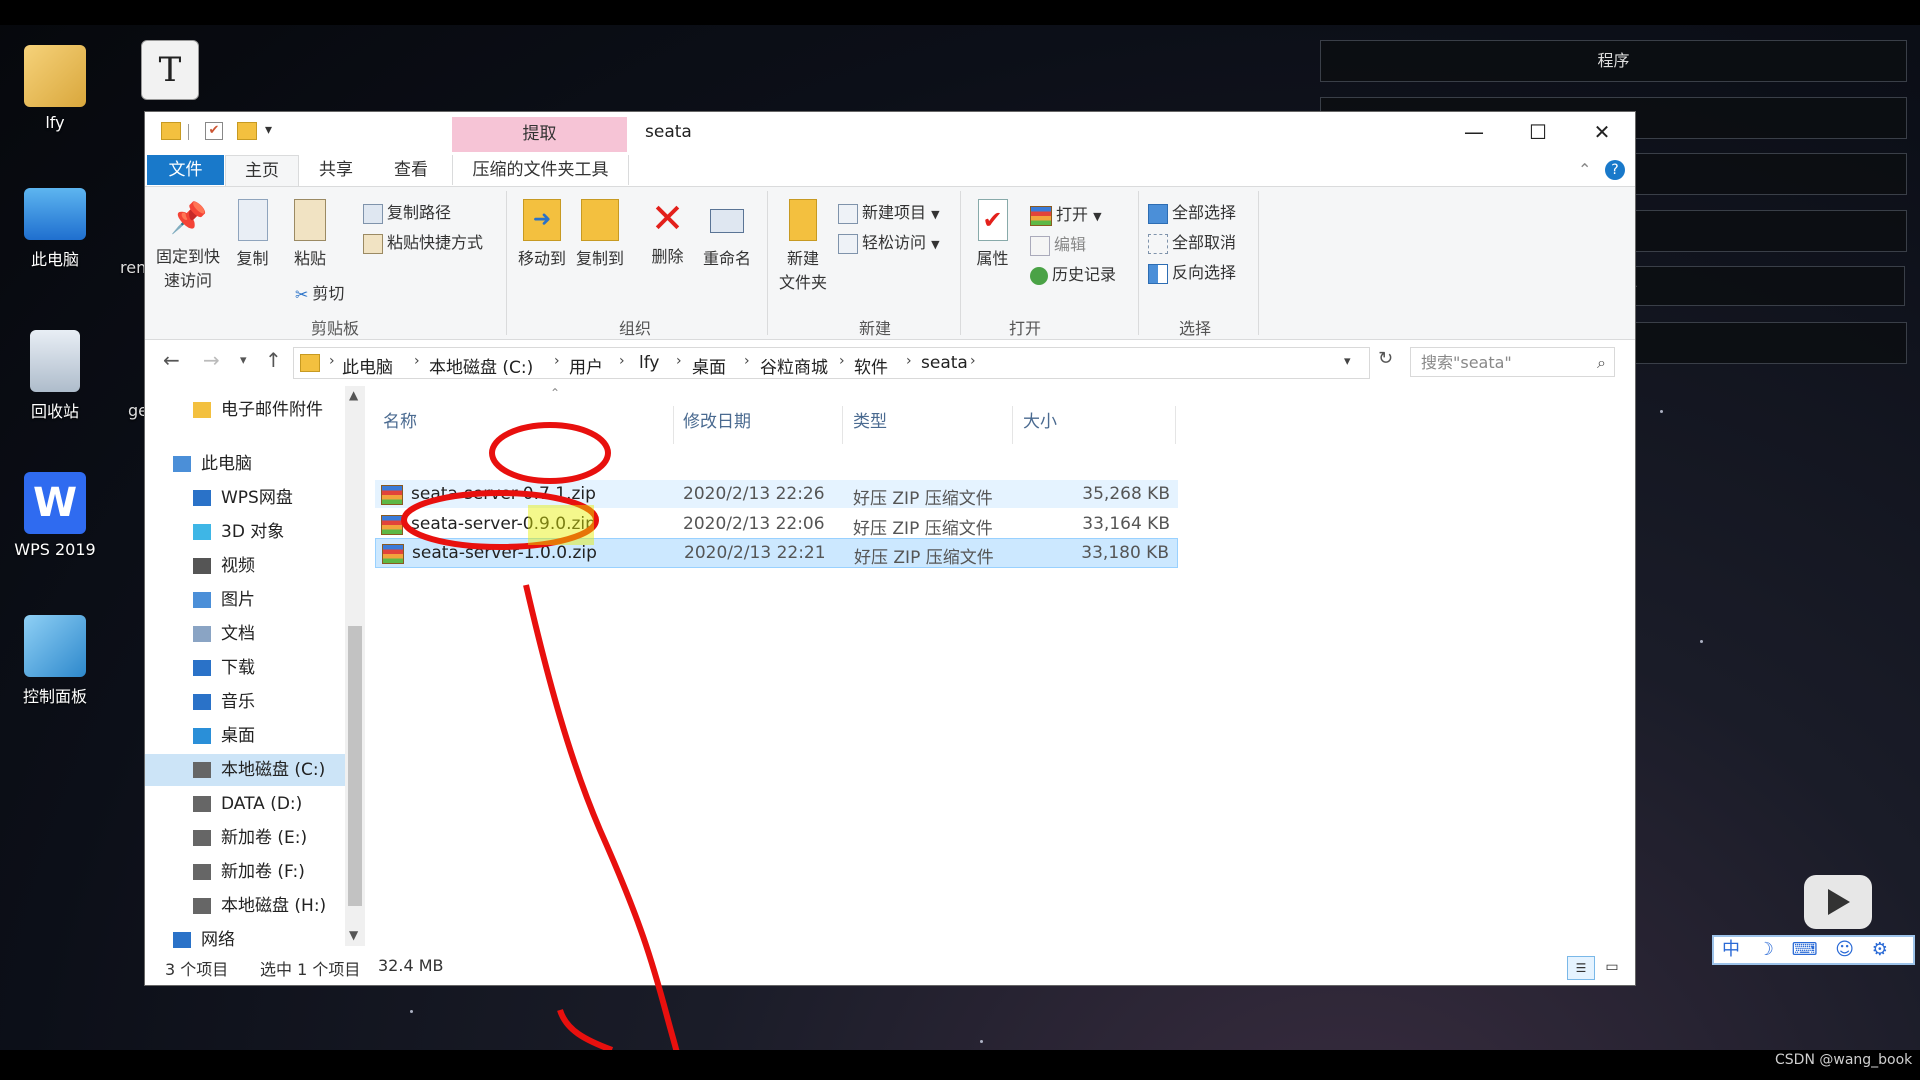 This screenshot has width=1920, height=1080. Describe the element at coordinates (272, 410) in the screenshot. I see `nav-item-label: 电子邮件附件` at that location.